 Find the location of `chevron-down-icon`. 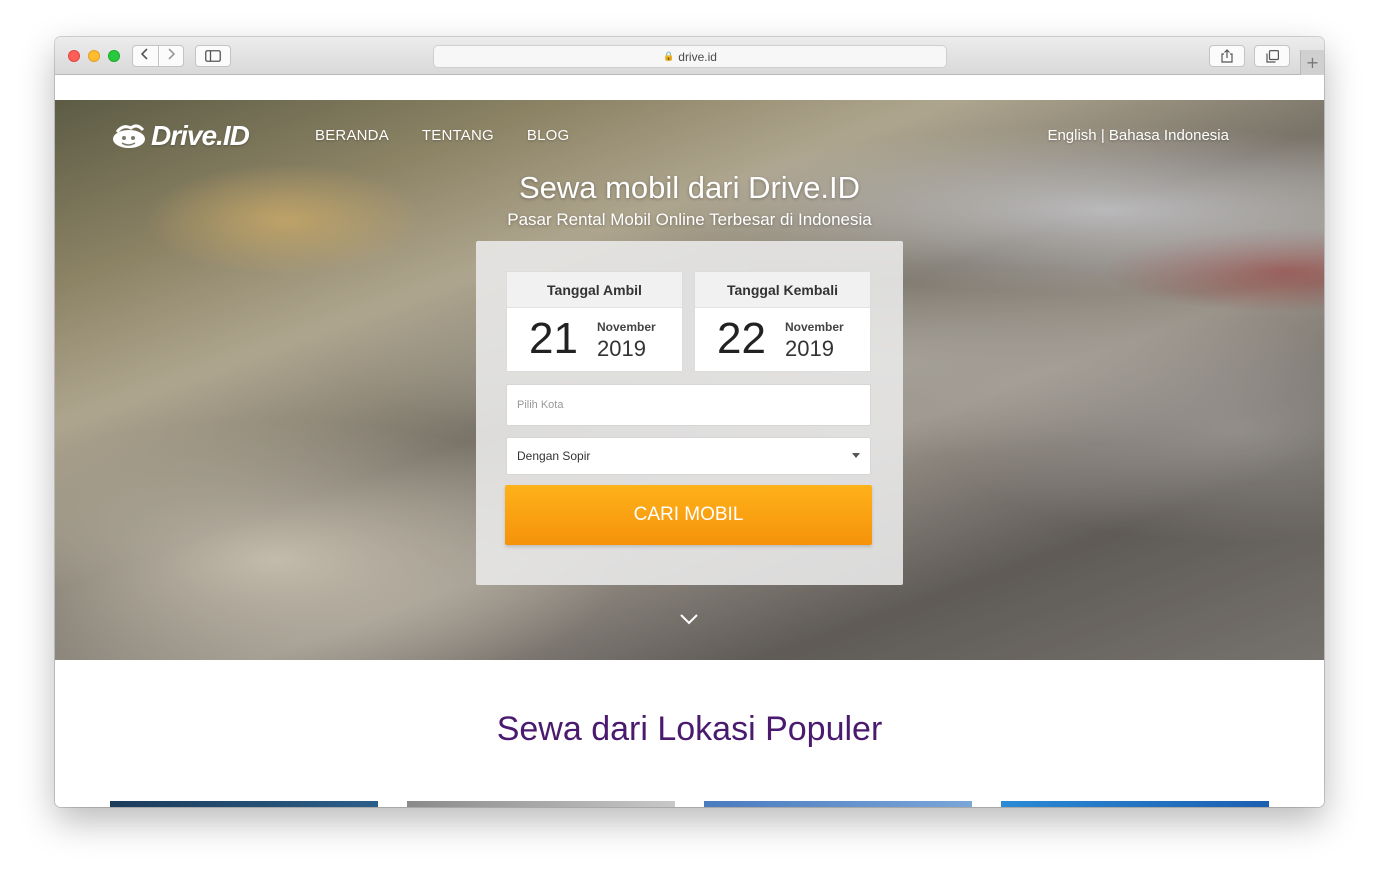

chevron-down-icon is located at coordinates (689, 619).